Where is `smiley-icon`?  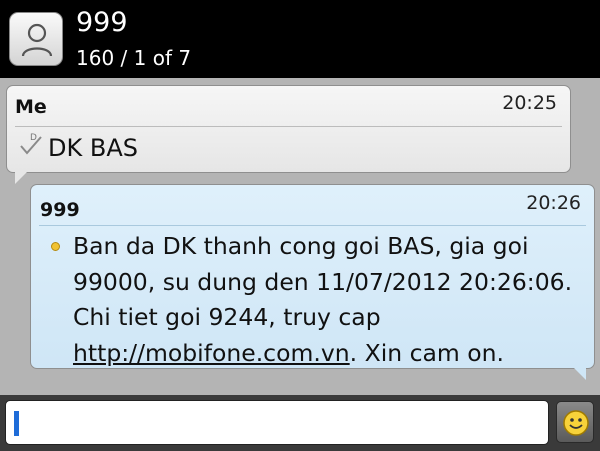 smiley-icon is located at coordinates (576, 423).